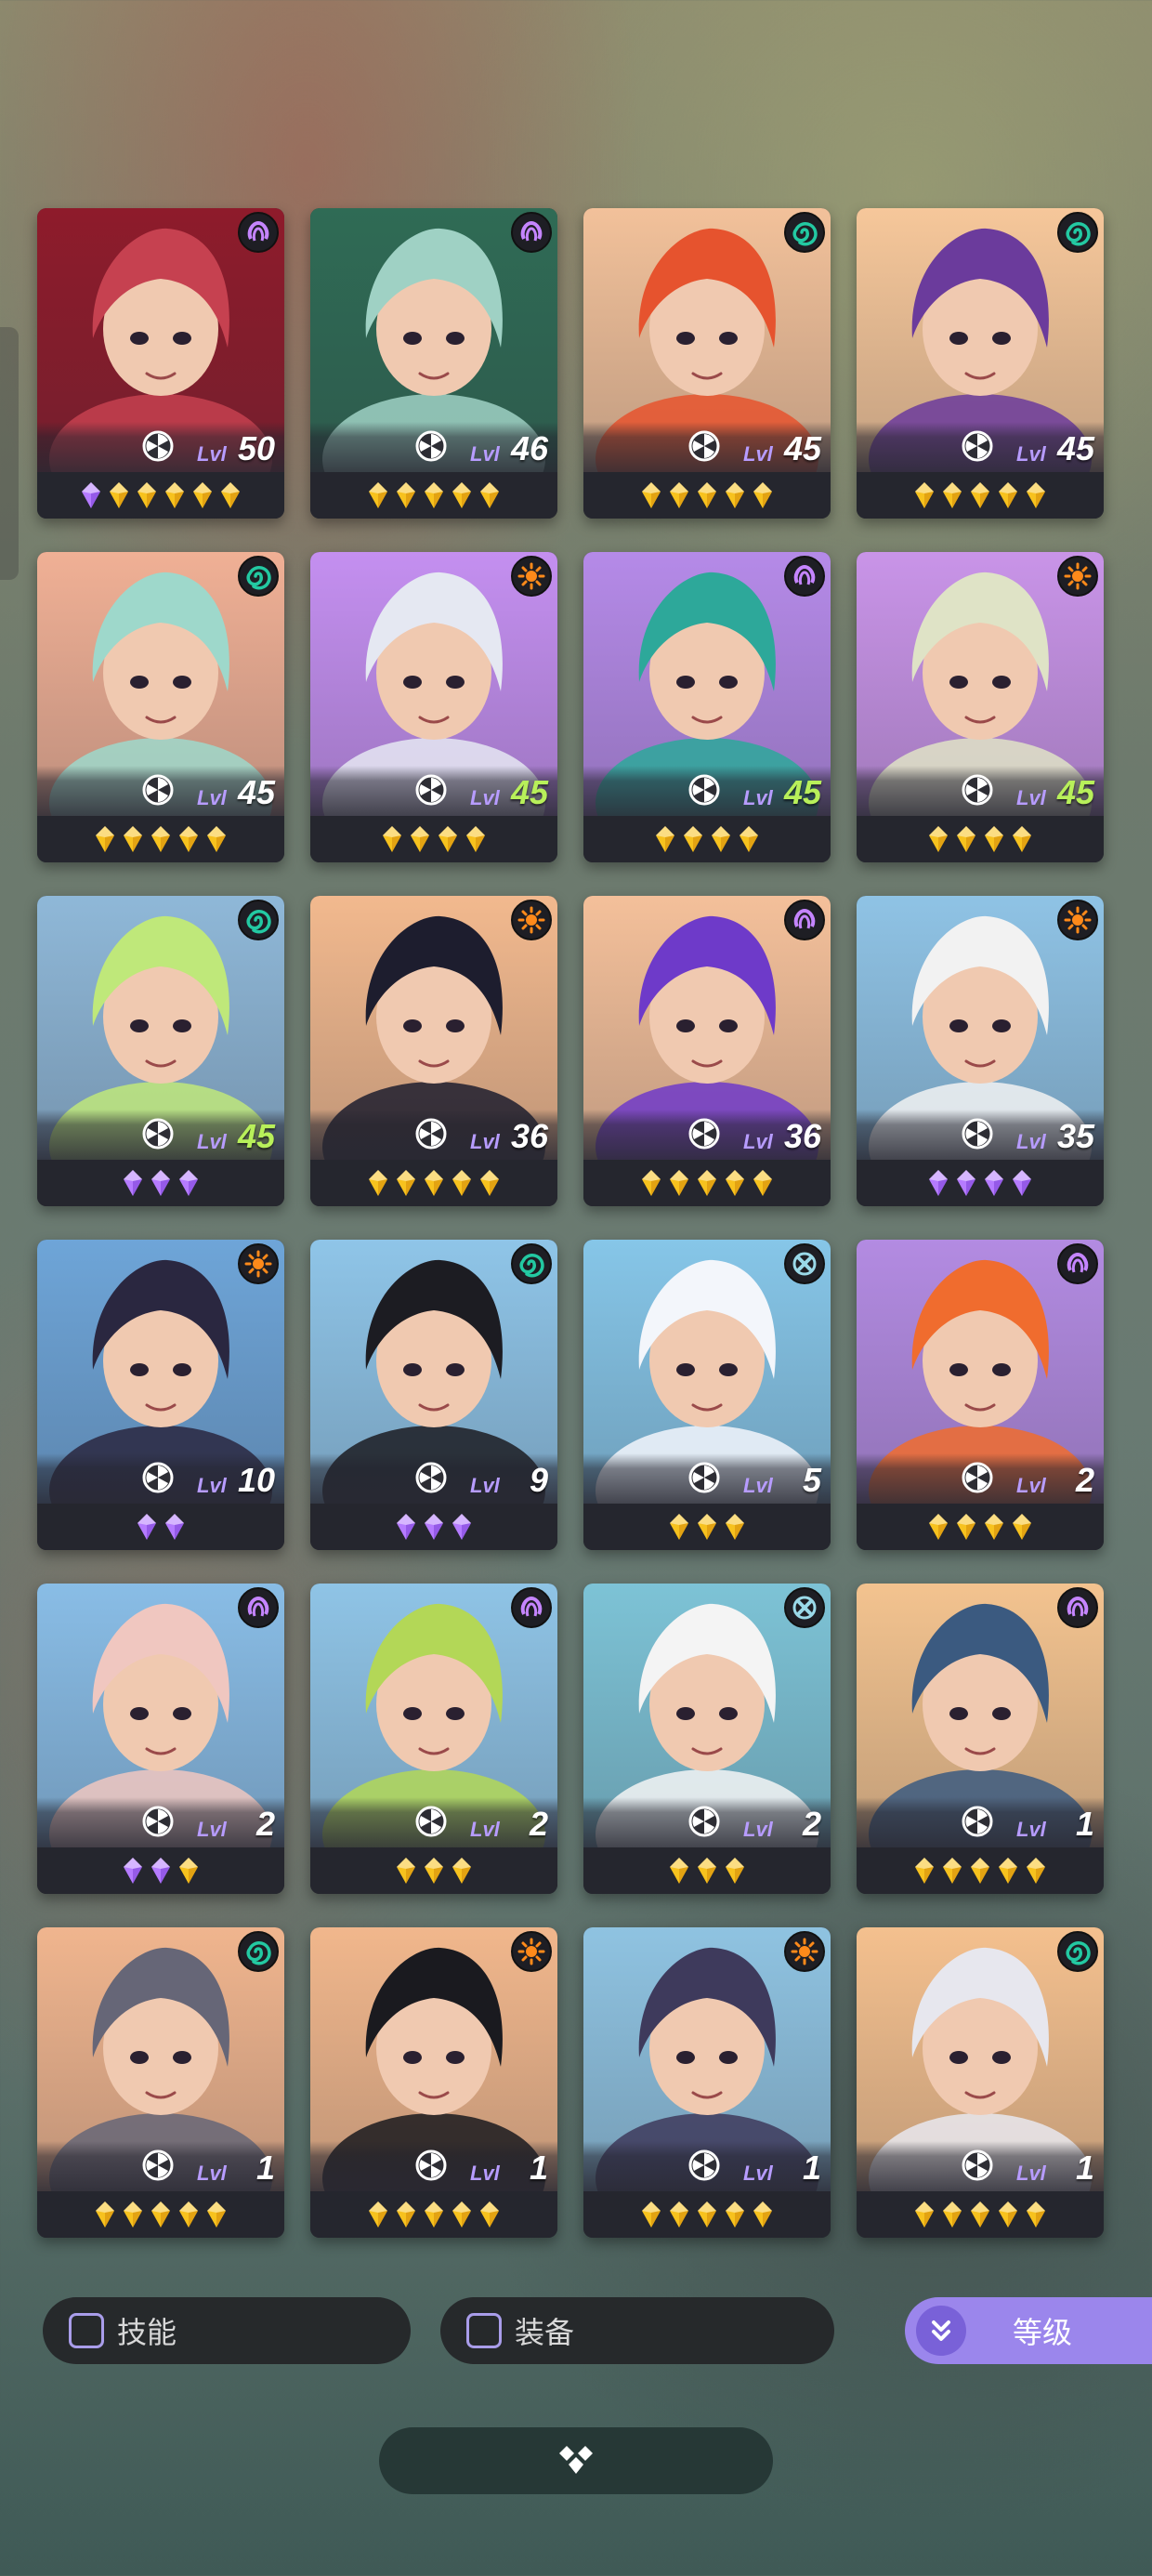 The width and height of the screenshot is (1152, 2576). I want to click on sun-icon, so click(1077, 920).